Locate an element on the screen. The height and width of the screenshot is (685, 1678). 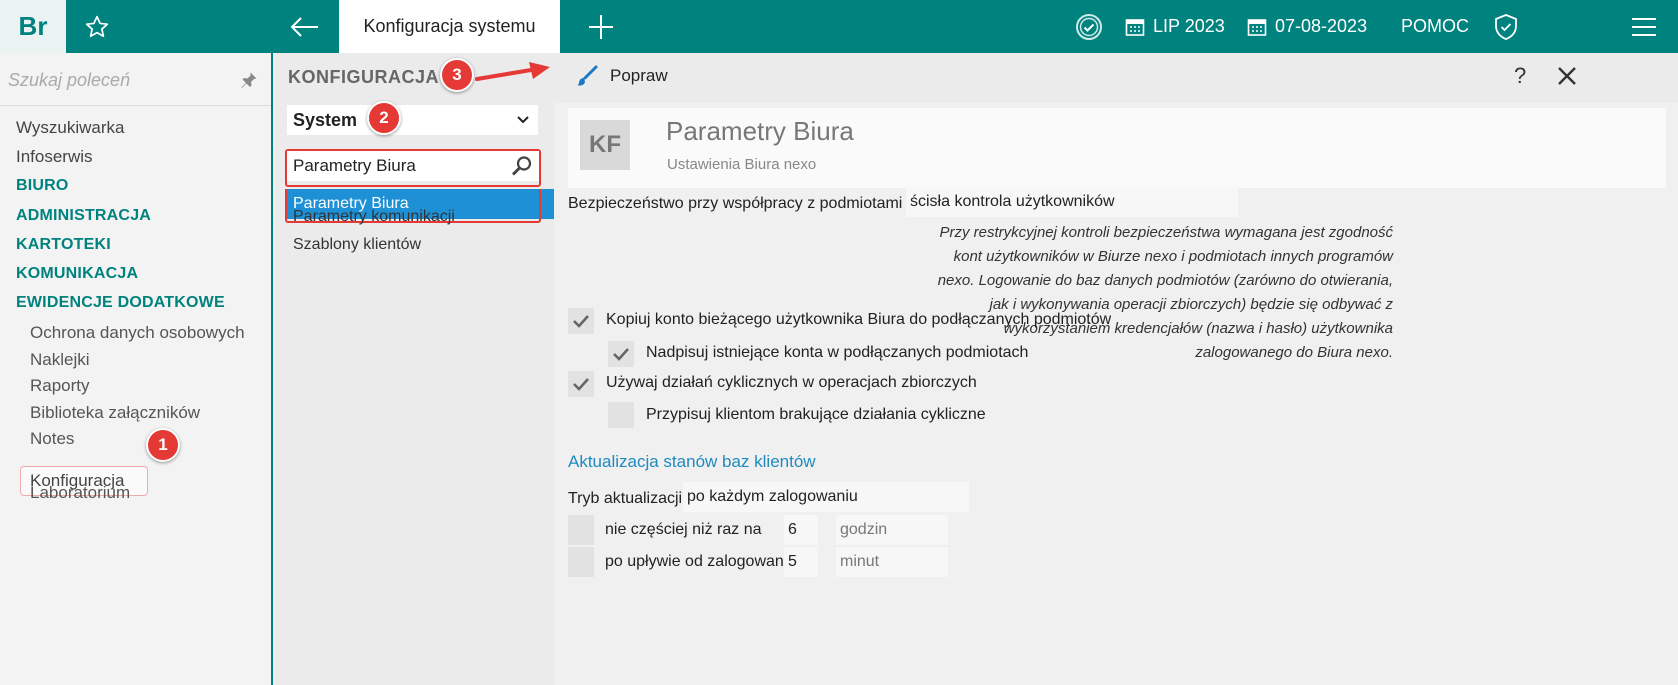
sidebar-section-kartoteki: KARTOTEKI is located at coordinates (63, 245).